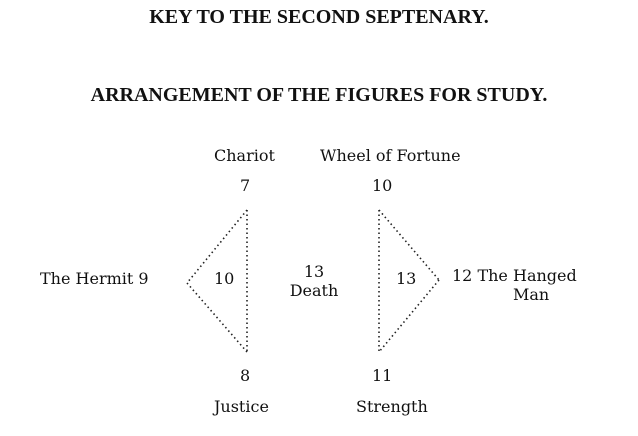 This screenshot has width=638, height=436. What do you see at coordinates (224, 278) in the screenshot?
I see `number-left-triangle: 10` at bounding box center [224, 278].